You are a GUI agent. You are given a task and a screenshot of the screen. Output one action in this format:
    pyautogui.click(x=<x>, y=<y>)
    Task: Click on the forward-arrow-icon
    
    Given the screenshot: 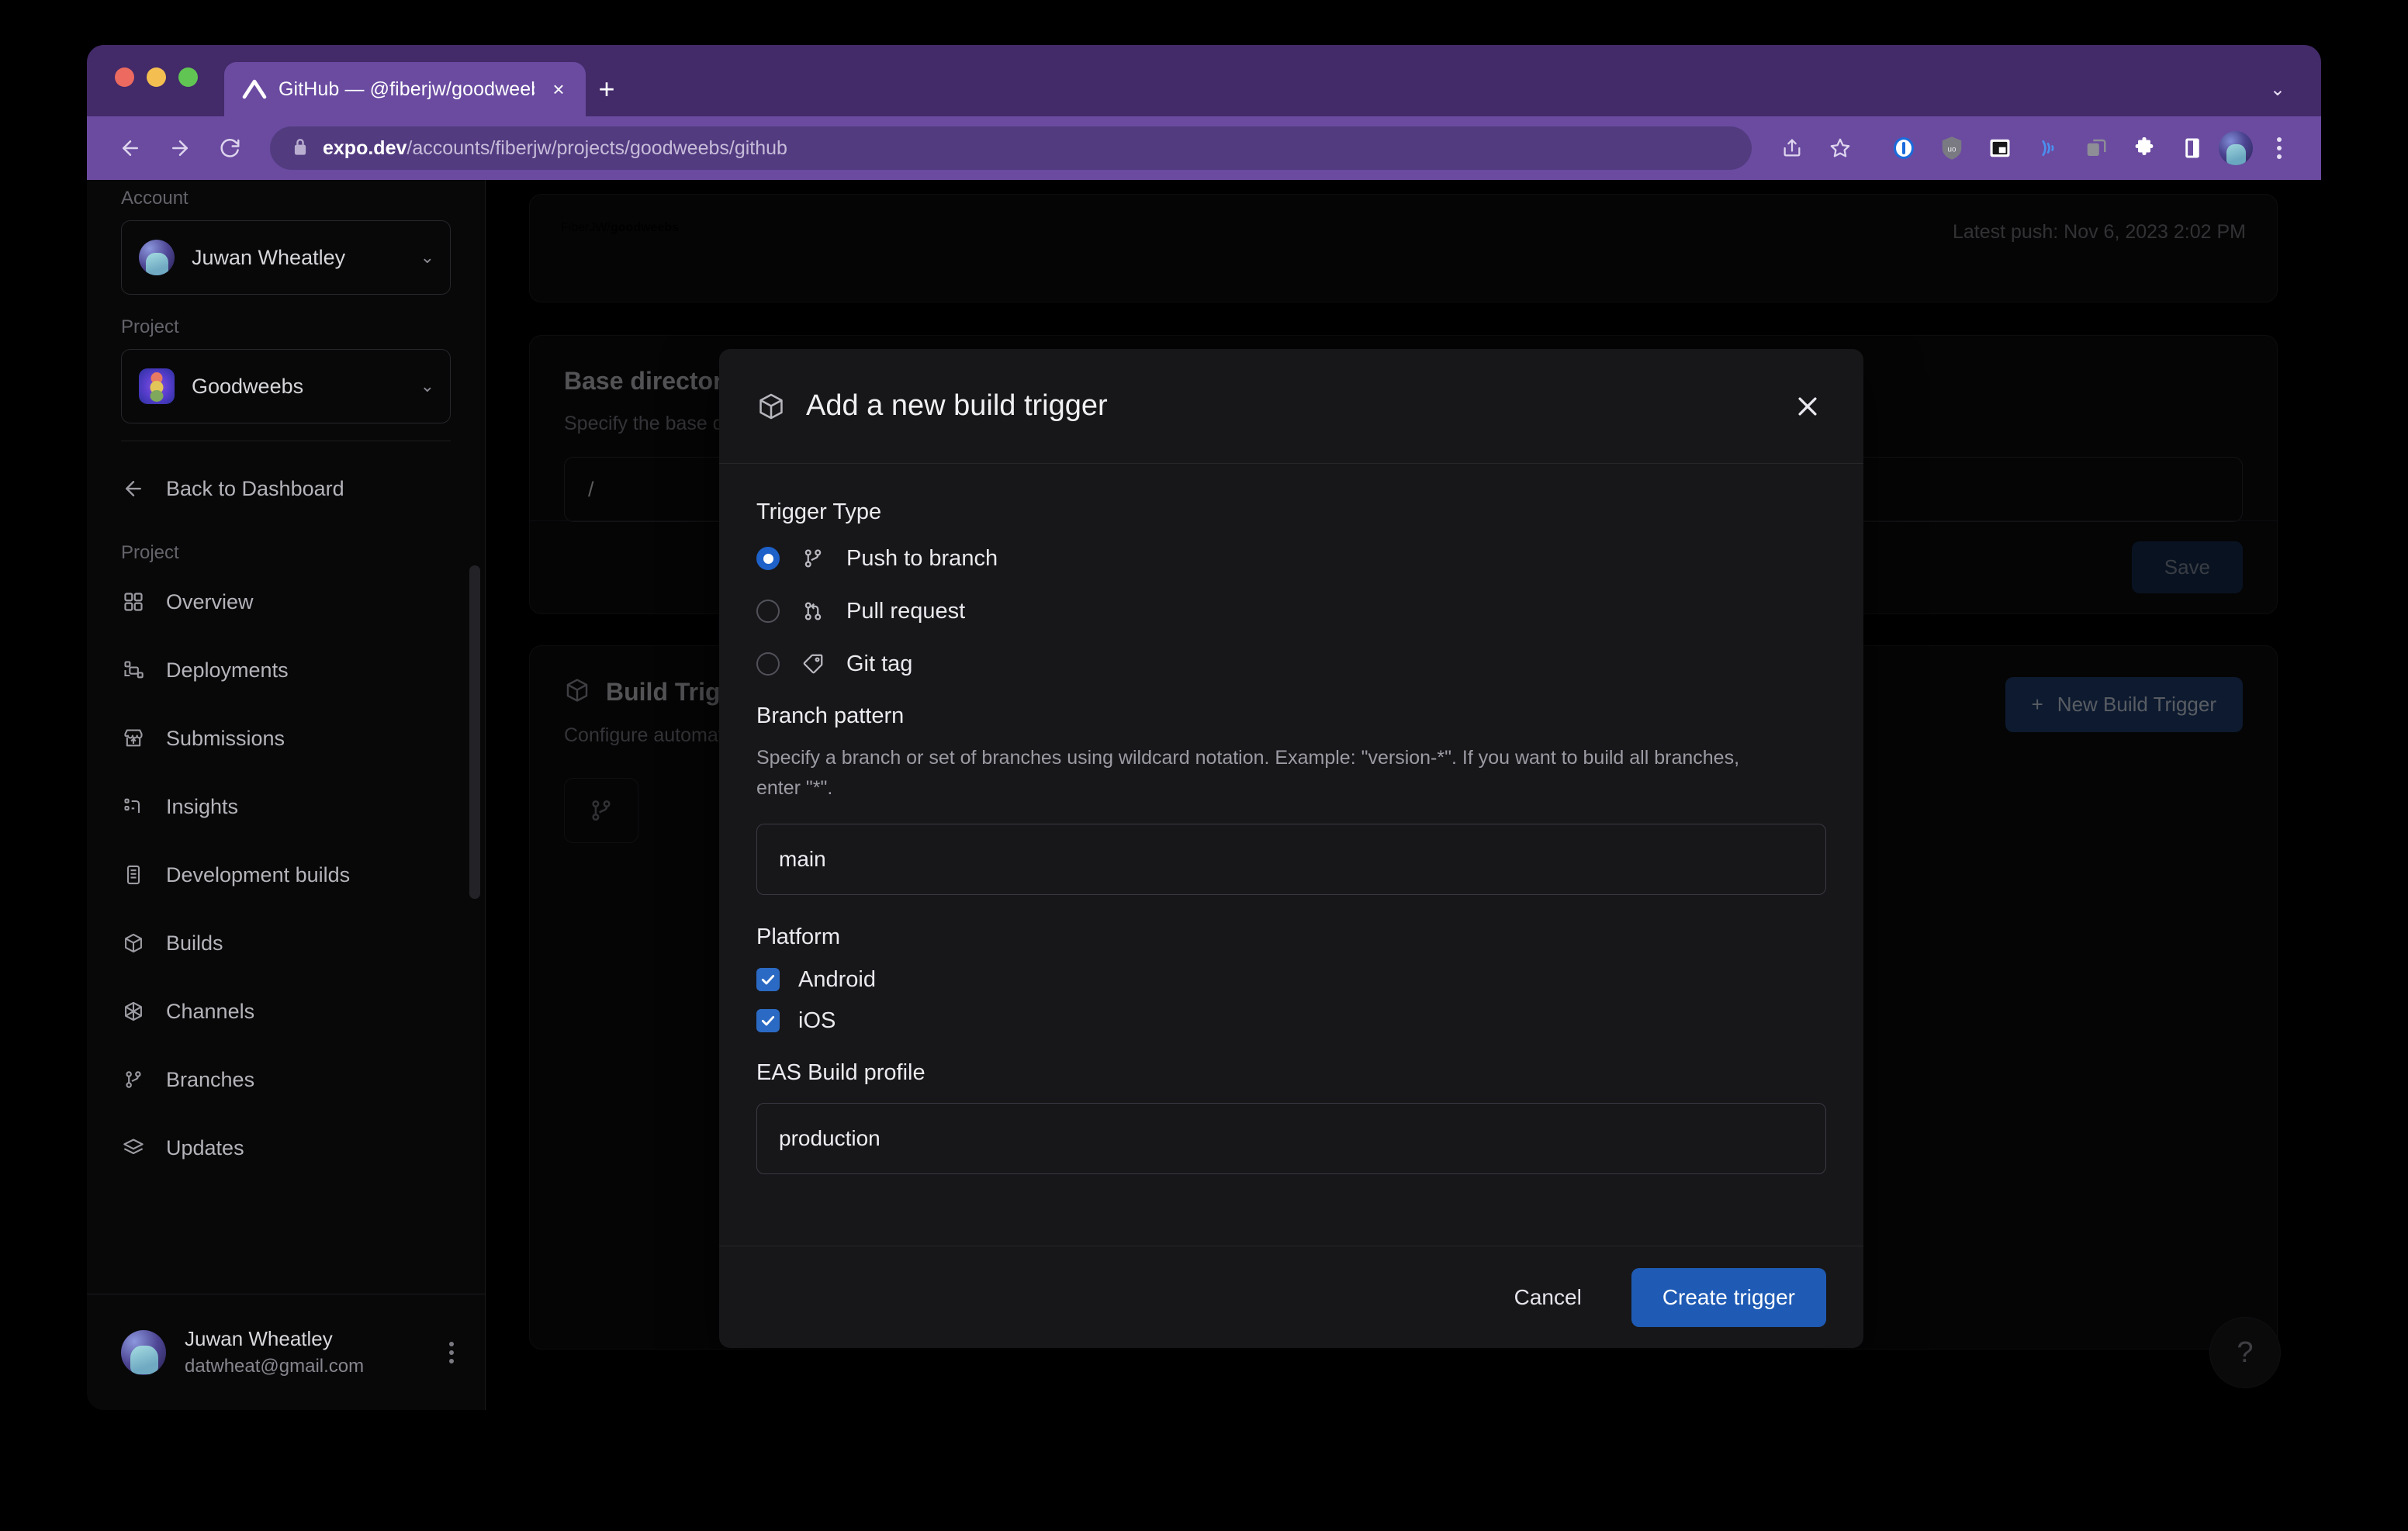 What is the action you would take?
    pyautogui.click(x=180, y=148)
    